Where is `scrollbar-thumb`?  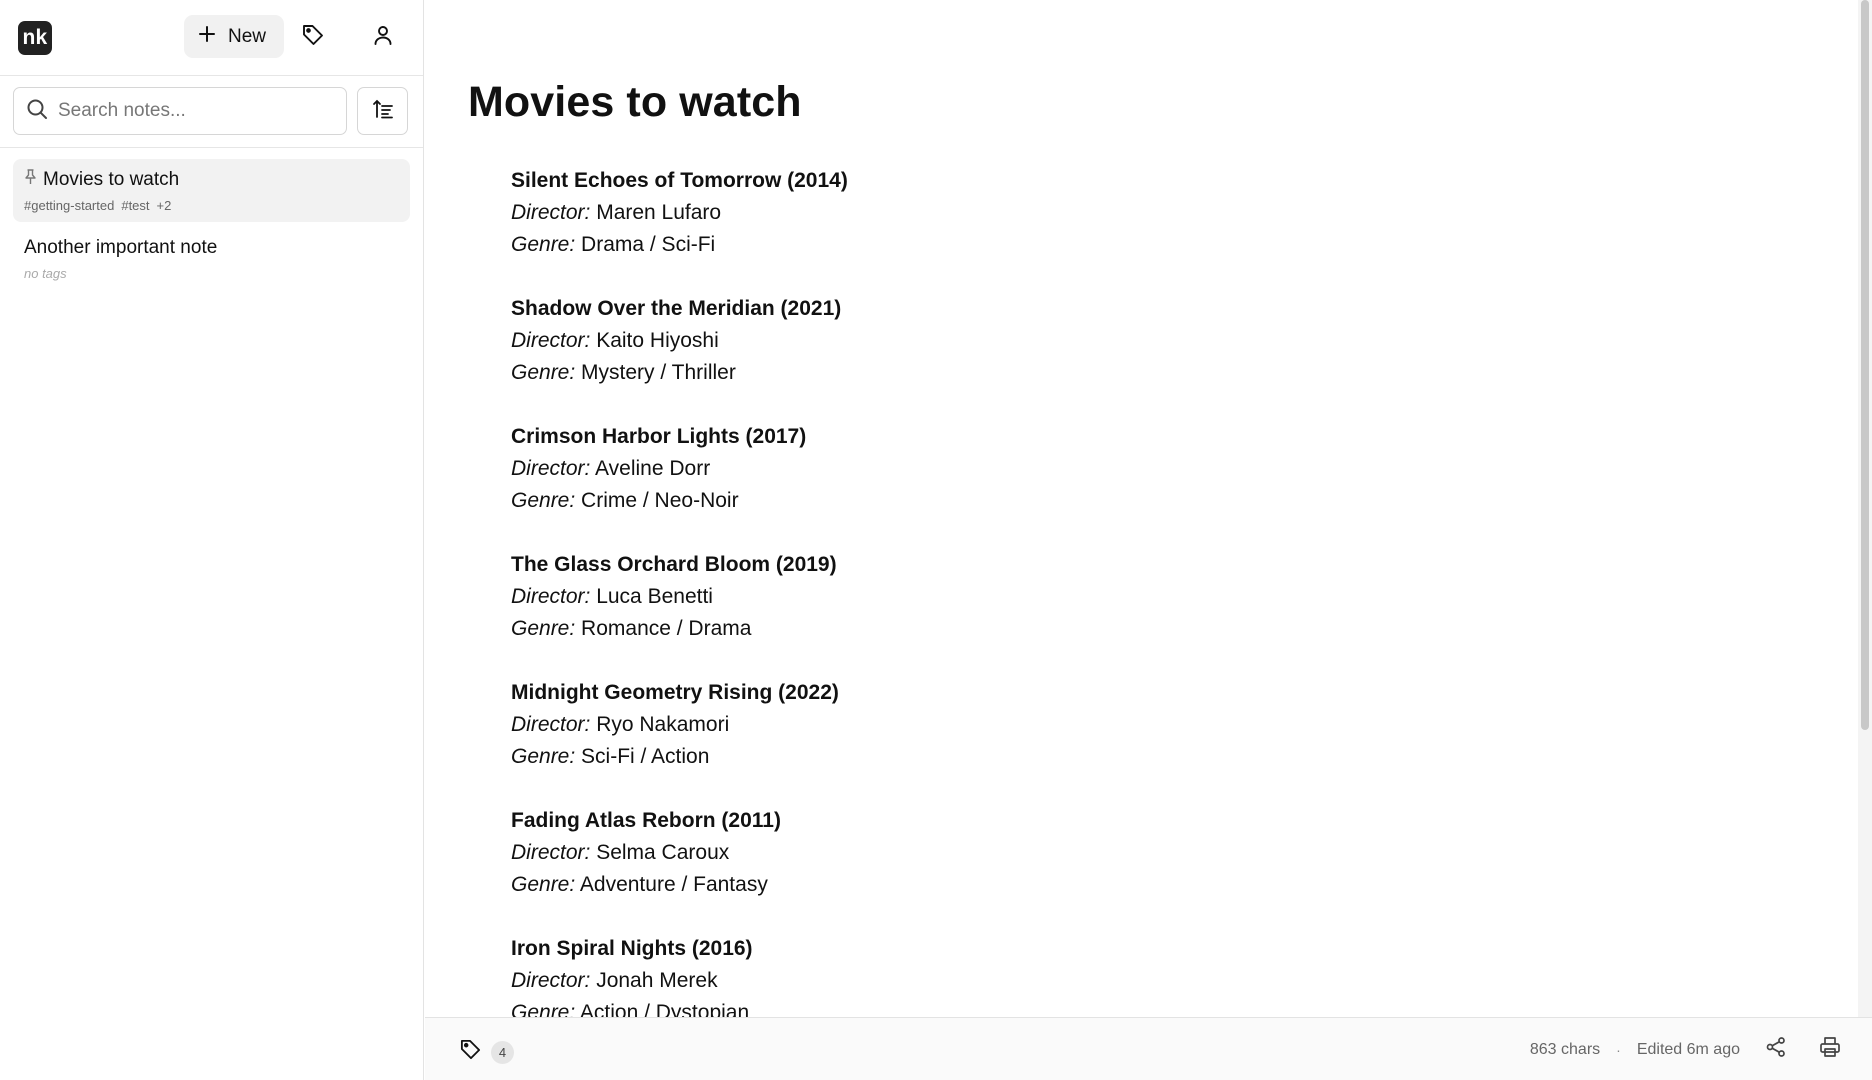 scrollbar-thumb is located at coordinates (1865, 365).